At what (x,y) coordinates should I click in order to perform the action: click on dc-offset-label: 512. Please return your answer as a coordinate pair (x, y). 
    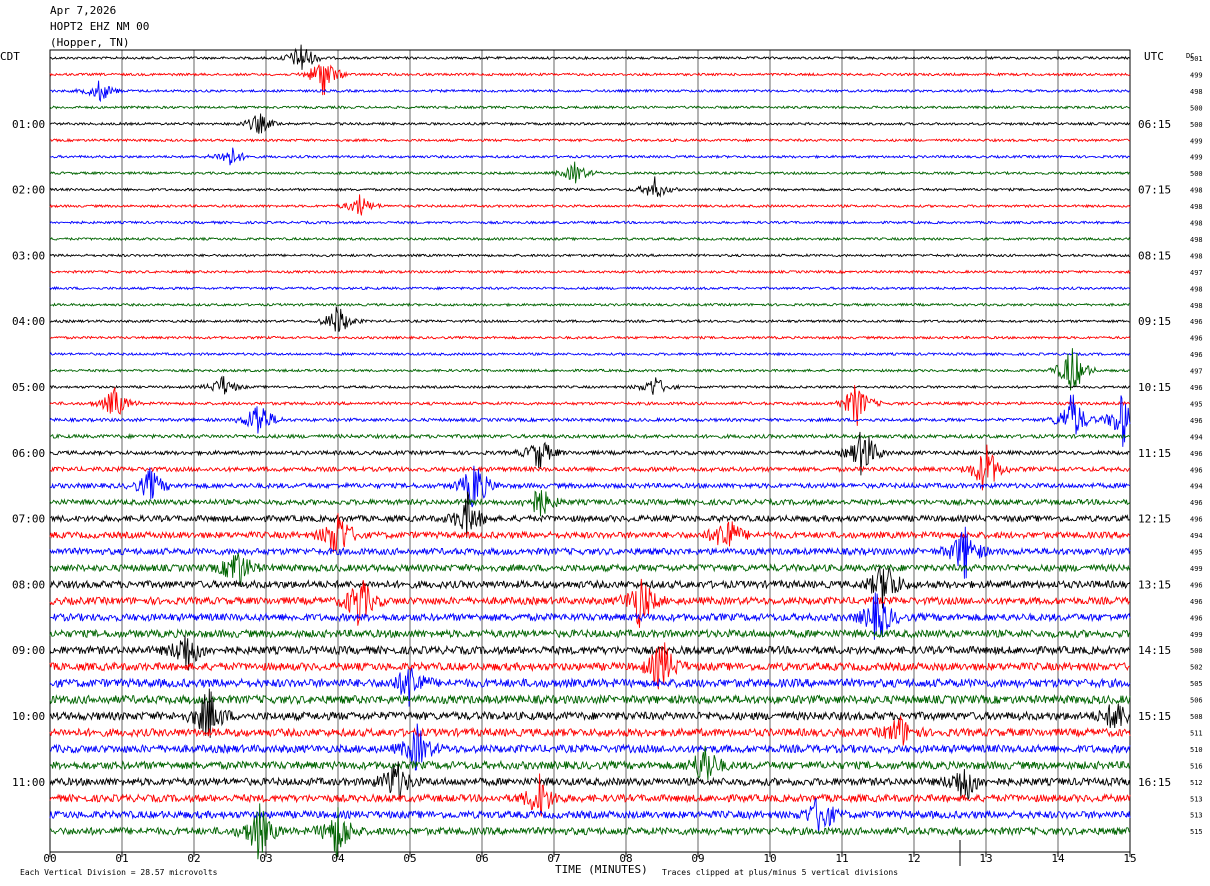
    Looking at the image, I should click on (1196, 783).